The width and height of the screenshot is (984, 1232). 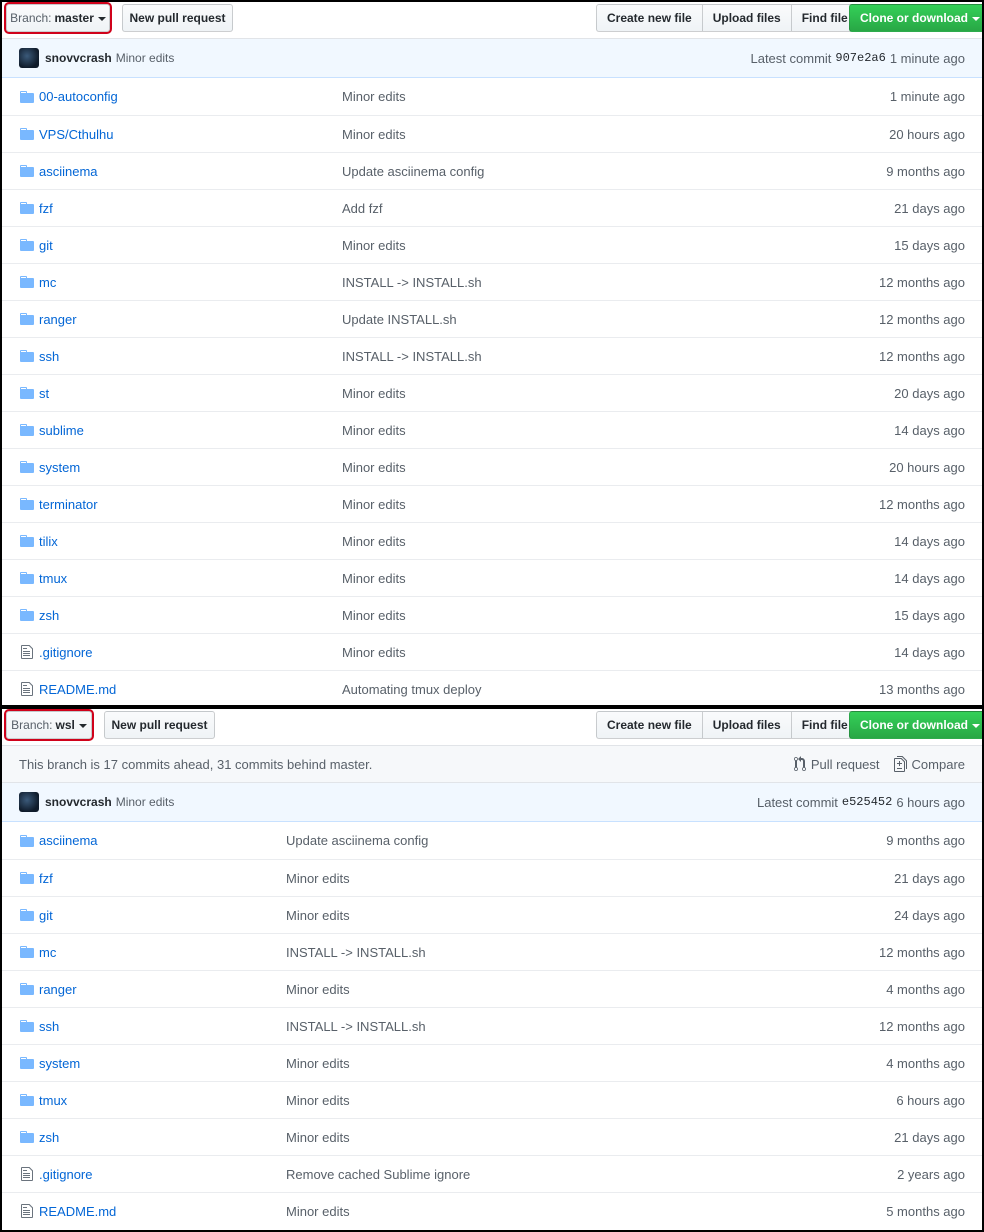 What do you see at coordinates (492, 1210) in the screenshot?
I see `table-row: README.md Minor edits 5 months ago` at bounding box center [492, 1210].